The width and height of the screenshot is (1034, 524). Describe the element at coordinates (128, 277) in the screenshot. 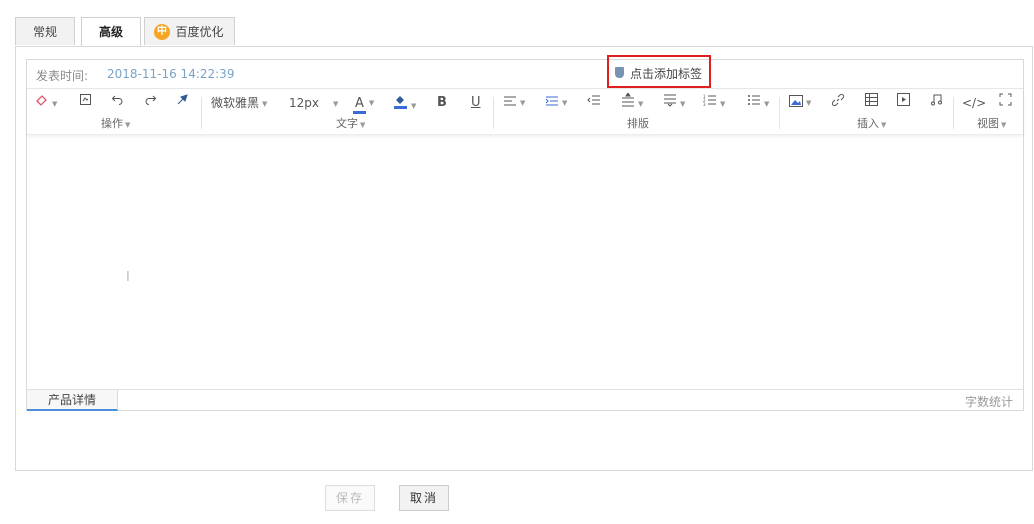

I see `text-cursor-icon: I` at that location.